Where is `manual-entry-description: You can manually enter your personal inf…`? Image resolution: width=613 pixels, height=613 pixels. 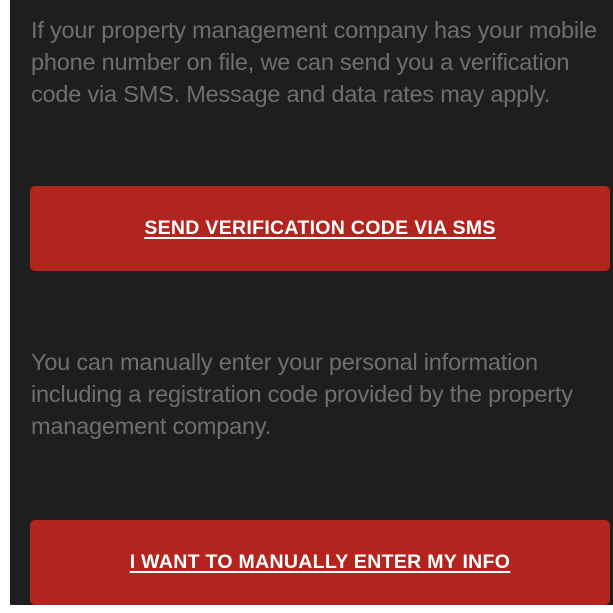
manual-entry-description: You can manually enter your personal inf… is located at coordinates (302, 394).